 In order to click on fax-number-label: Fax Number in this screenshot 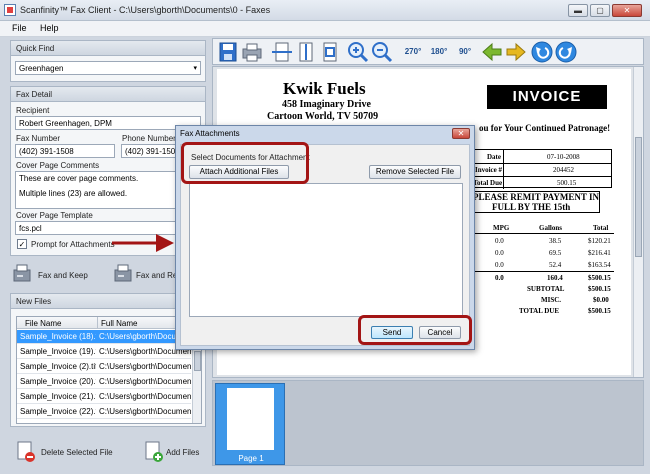, I will do `click(38, 138)`.